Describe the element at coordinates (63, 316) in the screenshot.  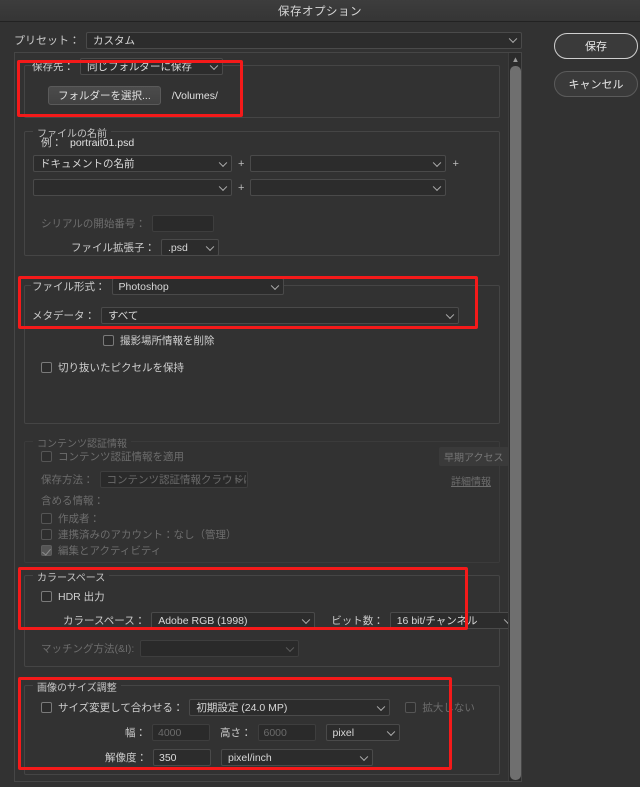
I see `metadata-label: メタデータ：` at that location.